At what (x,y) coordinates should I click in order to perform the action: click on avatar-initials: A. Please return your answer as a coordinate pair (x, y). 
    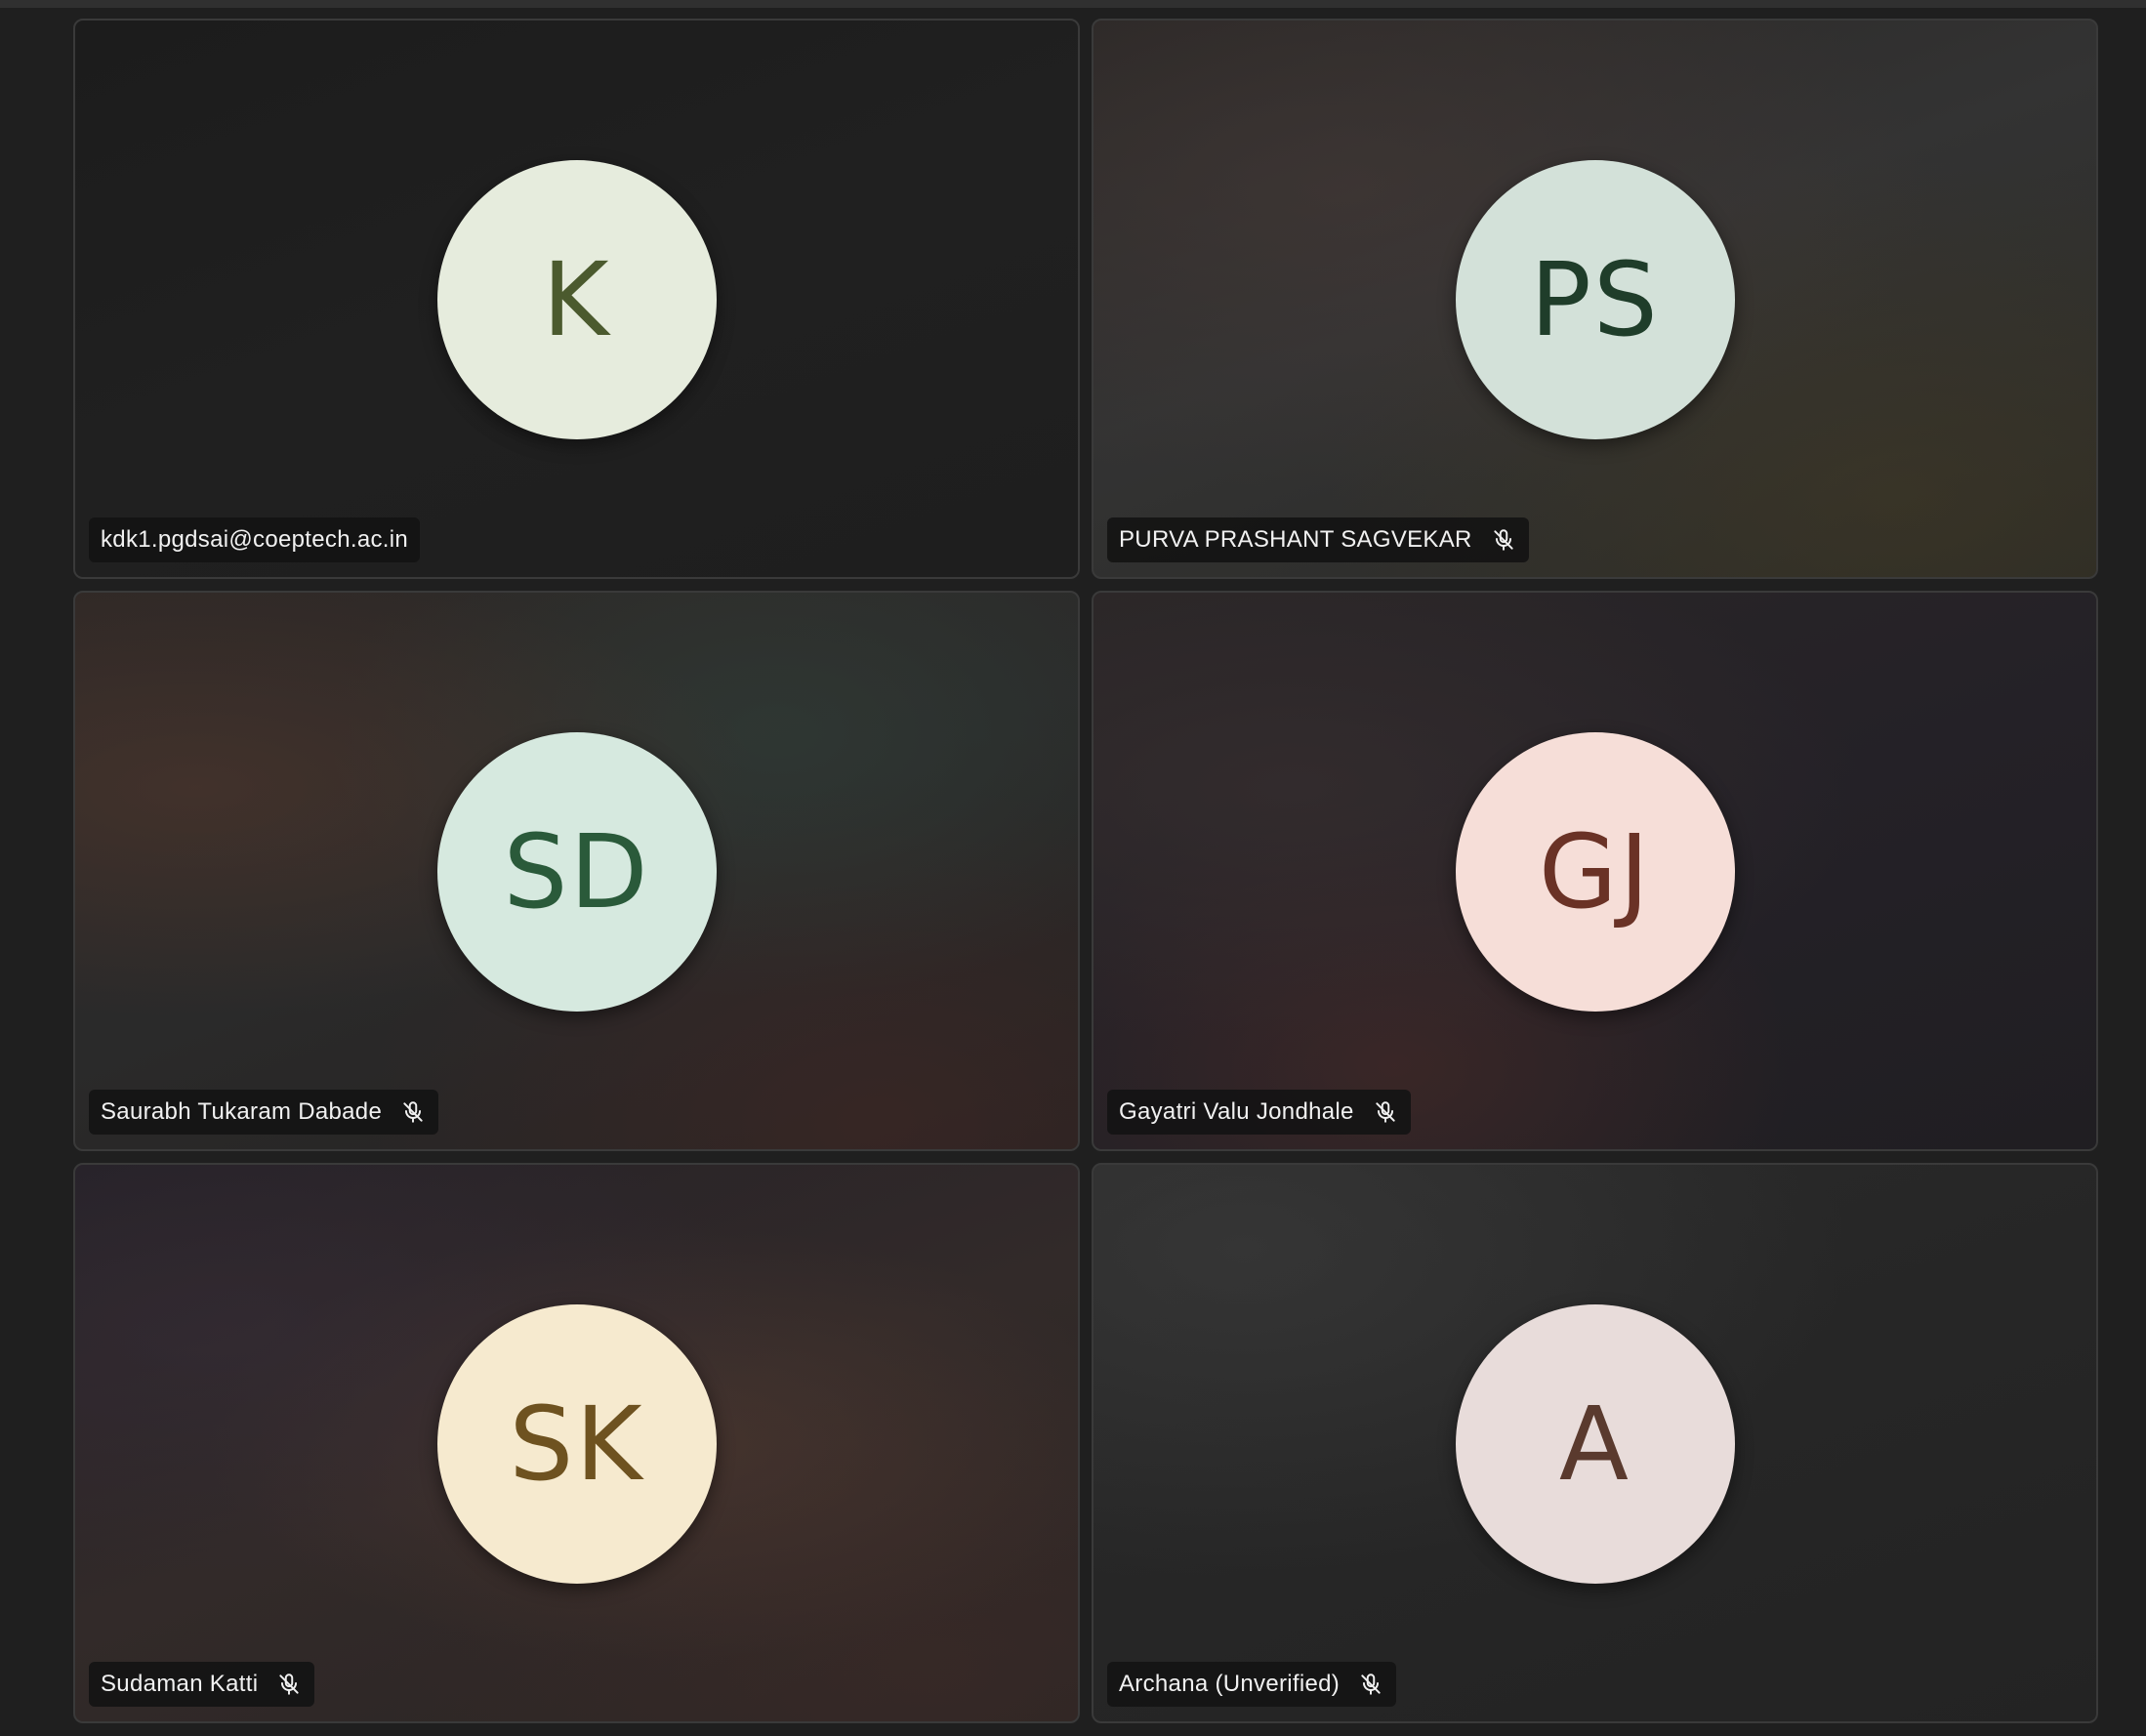
    Looking at the image, I should click on (1595, 1444).